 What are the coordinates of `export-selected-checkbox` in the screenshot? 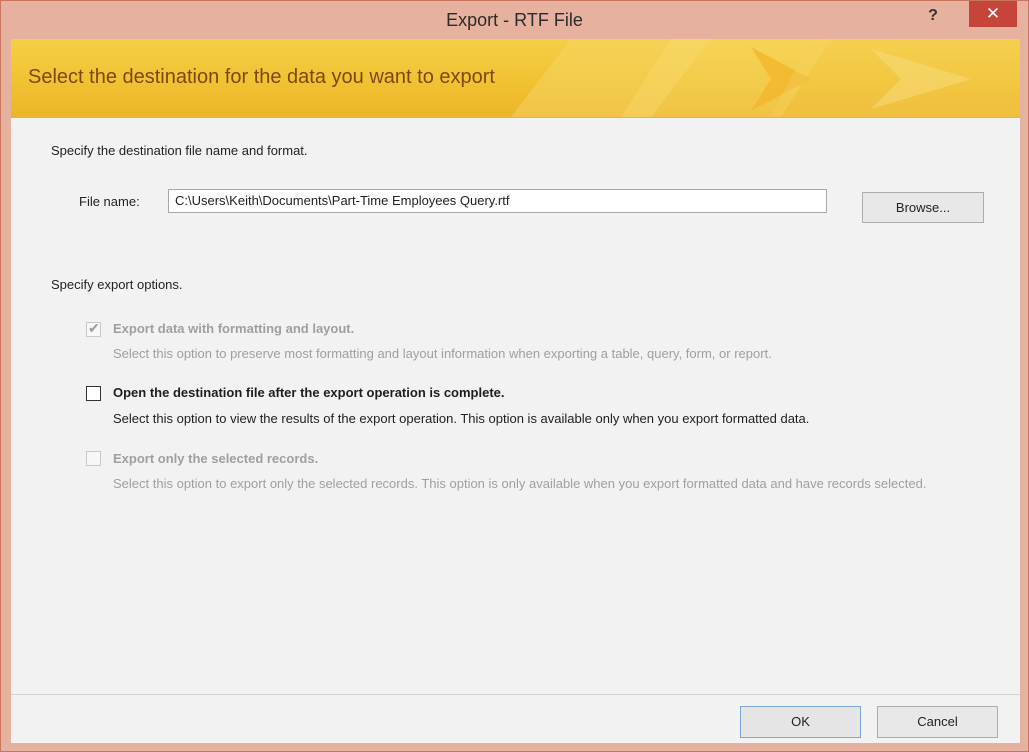 It's located at (93, 458).